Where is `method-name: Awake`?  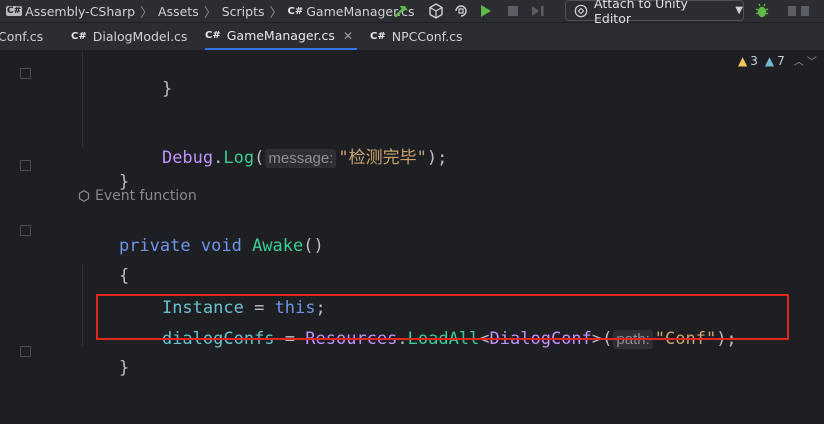 method-name: Awake is located at coordinates (278, 246).